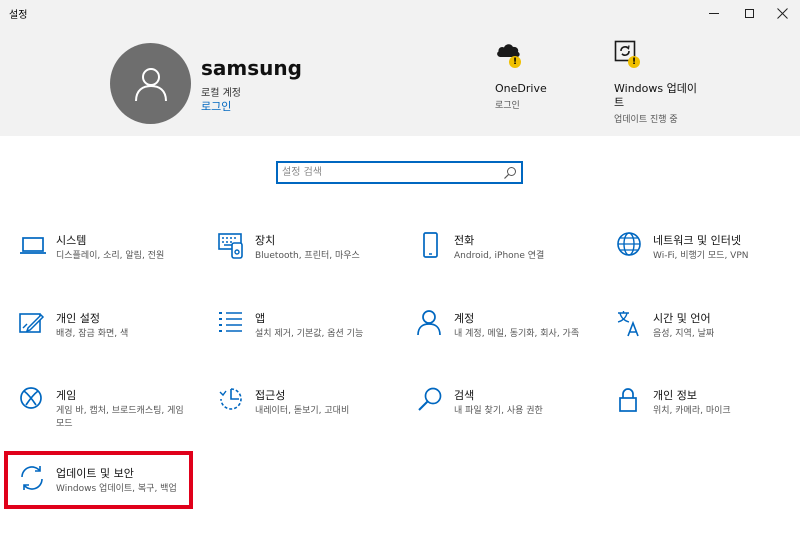 The image size is (800, 559). Describe the element at coordinates (392, 172) in the screenshot. I see `search-input` at that location.